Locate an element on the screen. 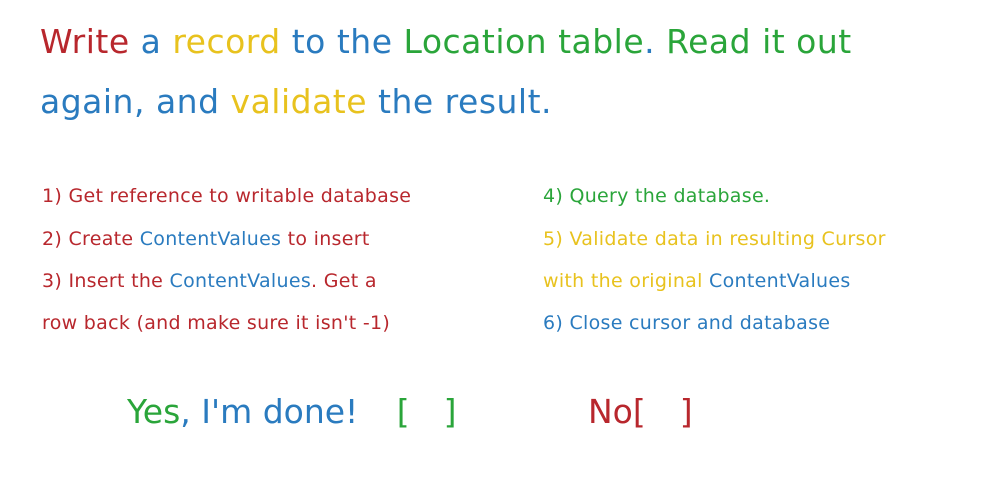 The image size is (990, 488). step-6: 6) Close cursor and database is located at coordinates (686, 323).